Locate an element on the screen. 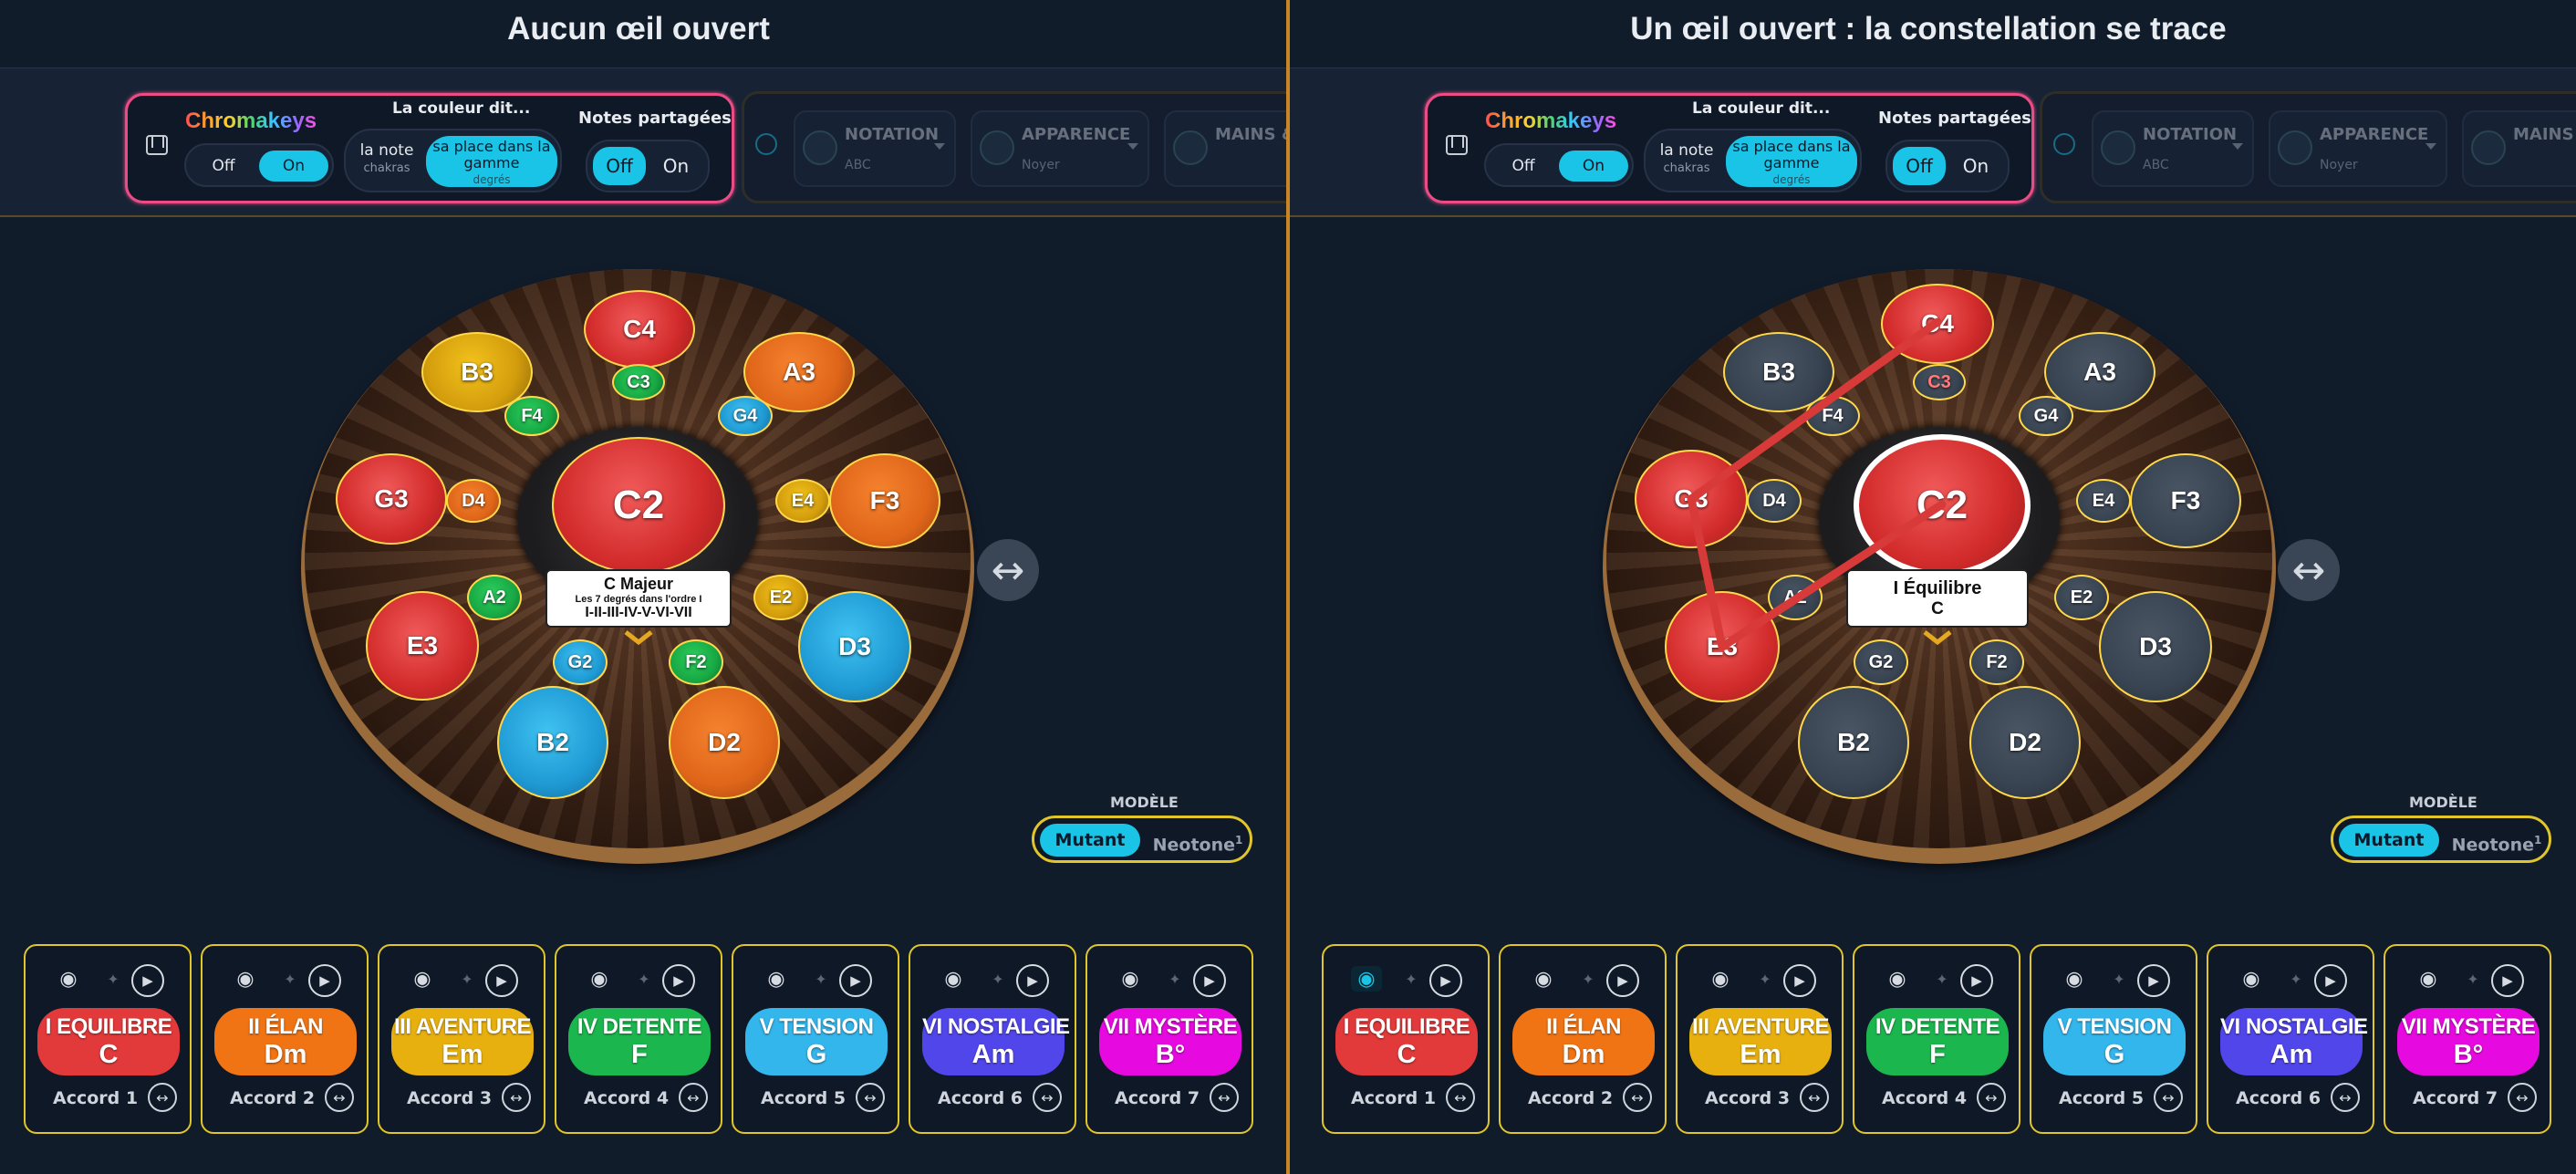 The width and height of the screenshot is (2576, 1174). note-G3: G3 is located at coordinates (1691, 499).